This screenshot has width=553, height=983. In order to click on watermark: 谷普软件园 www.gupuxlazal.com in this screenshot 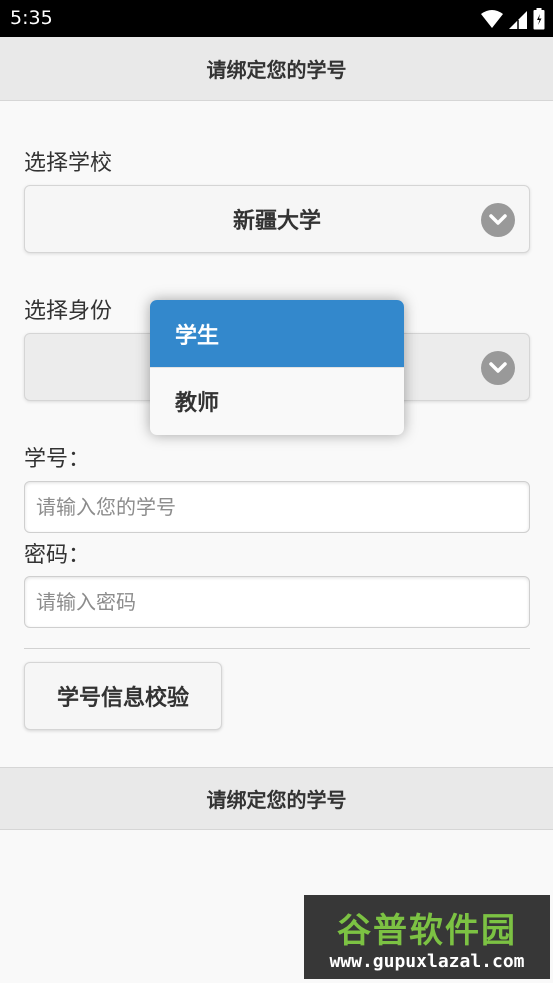, I will do `click(427, 937)`.